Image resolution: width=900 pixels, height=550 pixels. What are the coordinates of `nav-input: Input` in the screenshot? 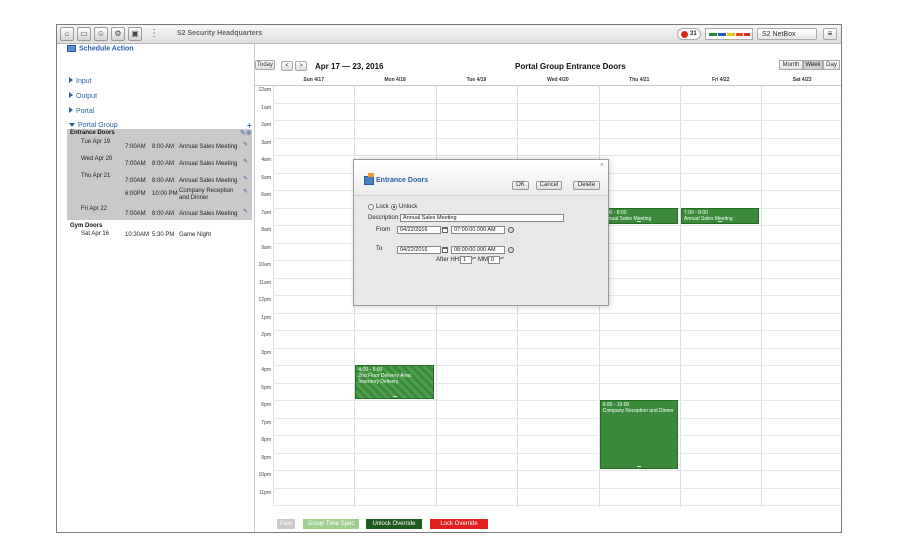 It's located at (80, 81).